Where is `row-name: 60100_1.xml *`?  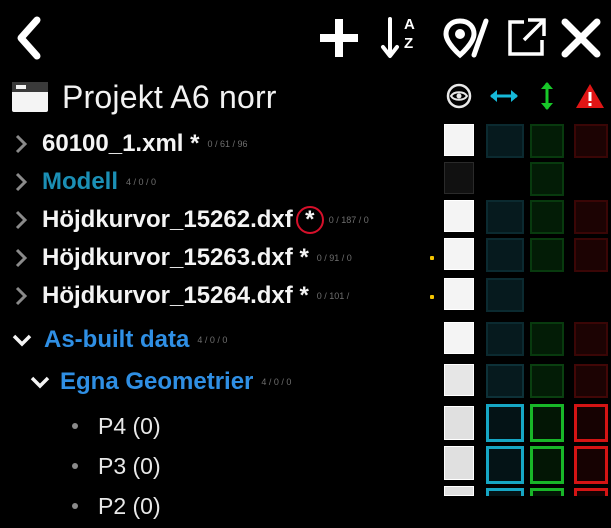 row-name: 60100_1.xml * is located at coordinates (121, 143).